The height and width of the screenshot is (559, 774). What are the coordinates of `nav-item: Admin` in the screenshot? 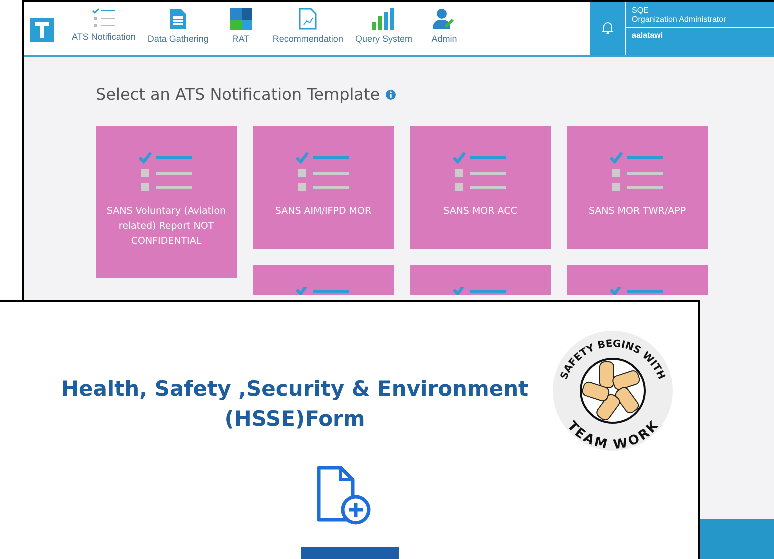 It's located at (444, 28).